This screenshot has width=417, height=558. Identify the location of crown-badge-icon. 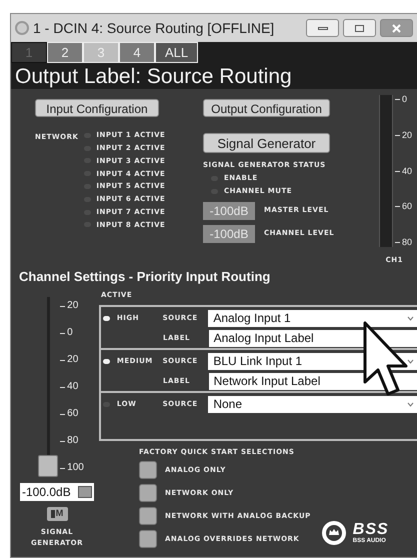
(333, 533).